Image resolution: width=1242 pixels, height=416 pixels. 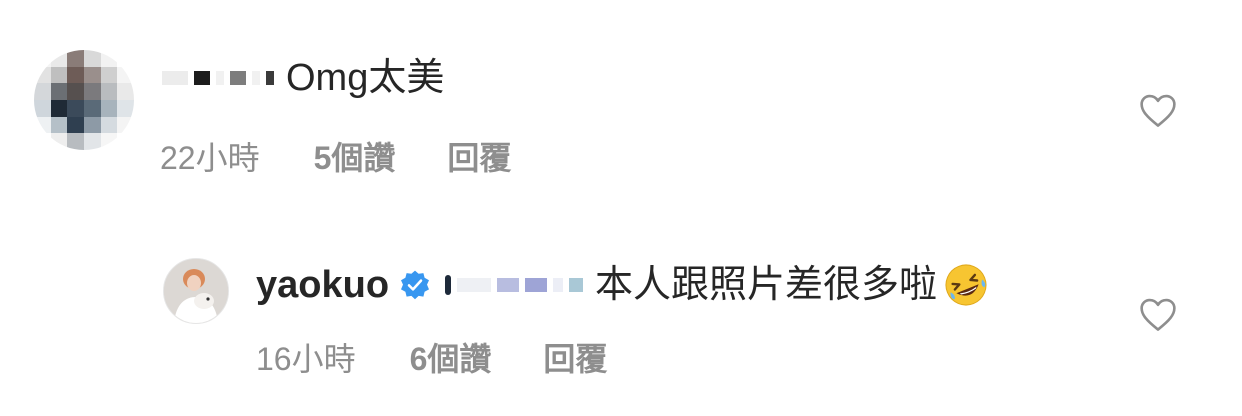 What do you see at coordinates (766, 285) in the screenshot?
I see `comment-text: 本人跟照片差很多啦` at bounding box center [766, 285].